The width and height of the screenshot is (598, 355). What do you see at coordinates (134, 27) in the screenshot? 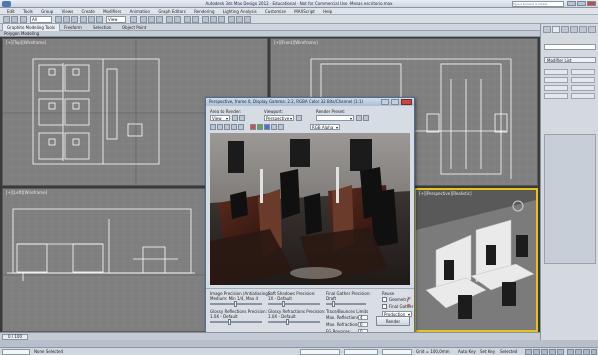
I see `tab-object-paint: Object Paint` at bounding box center [134, 27].